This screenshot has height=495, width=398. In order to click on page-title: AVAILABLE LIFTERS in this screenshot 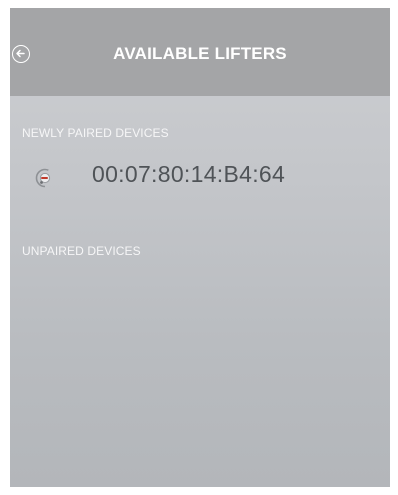, I will do `click(200, 53)`.